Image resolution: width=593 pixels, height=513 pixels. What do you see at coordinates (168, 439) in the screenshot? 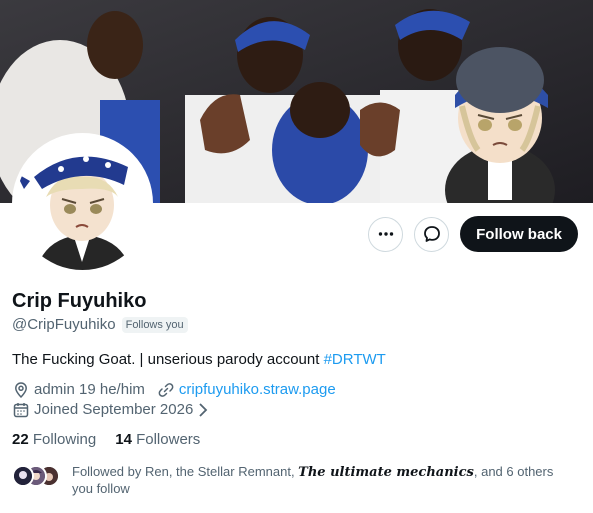
I see `followers-label: Followers` at bounding box center [168, 439].